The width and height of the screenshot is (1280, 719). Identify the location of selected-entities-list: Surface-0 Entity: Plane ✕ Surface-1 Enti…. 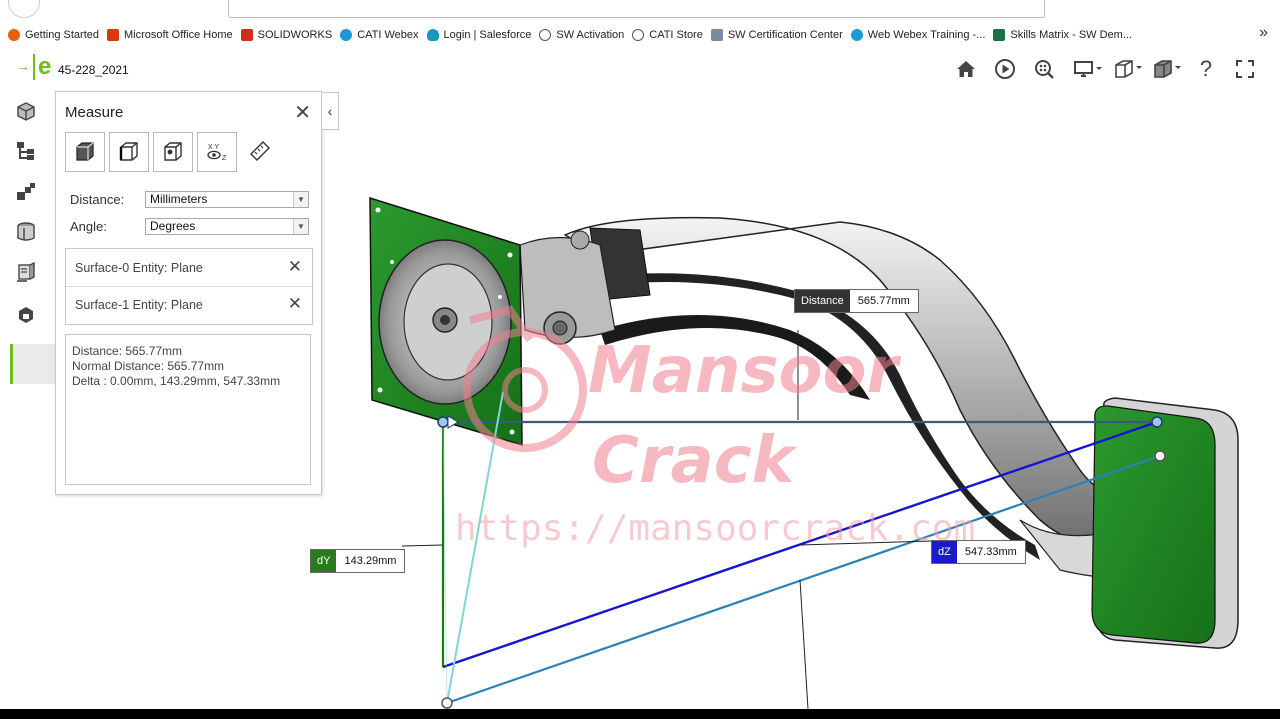
(189, 286).